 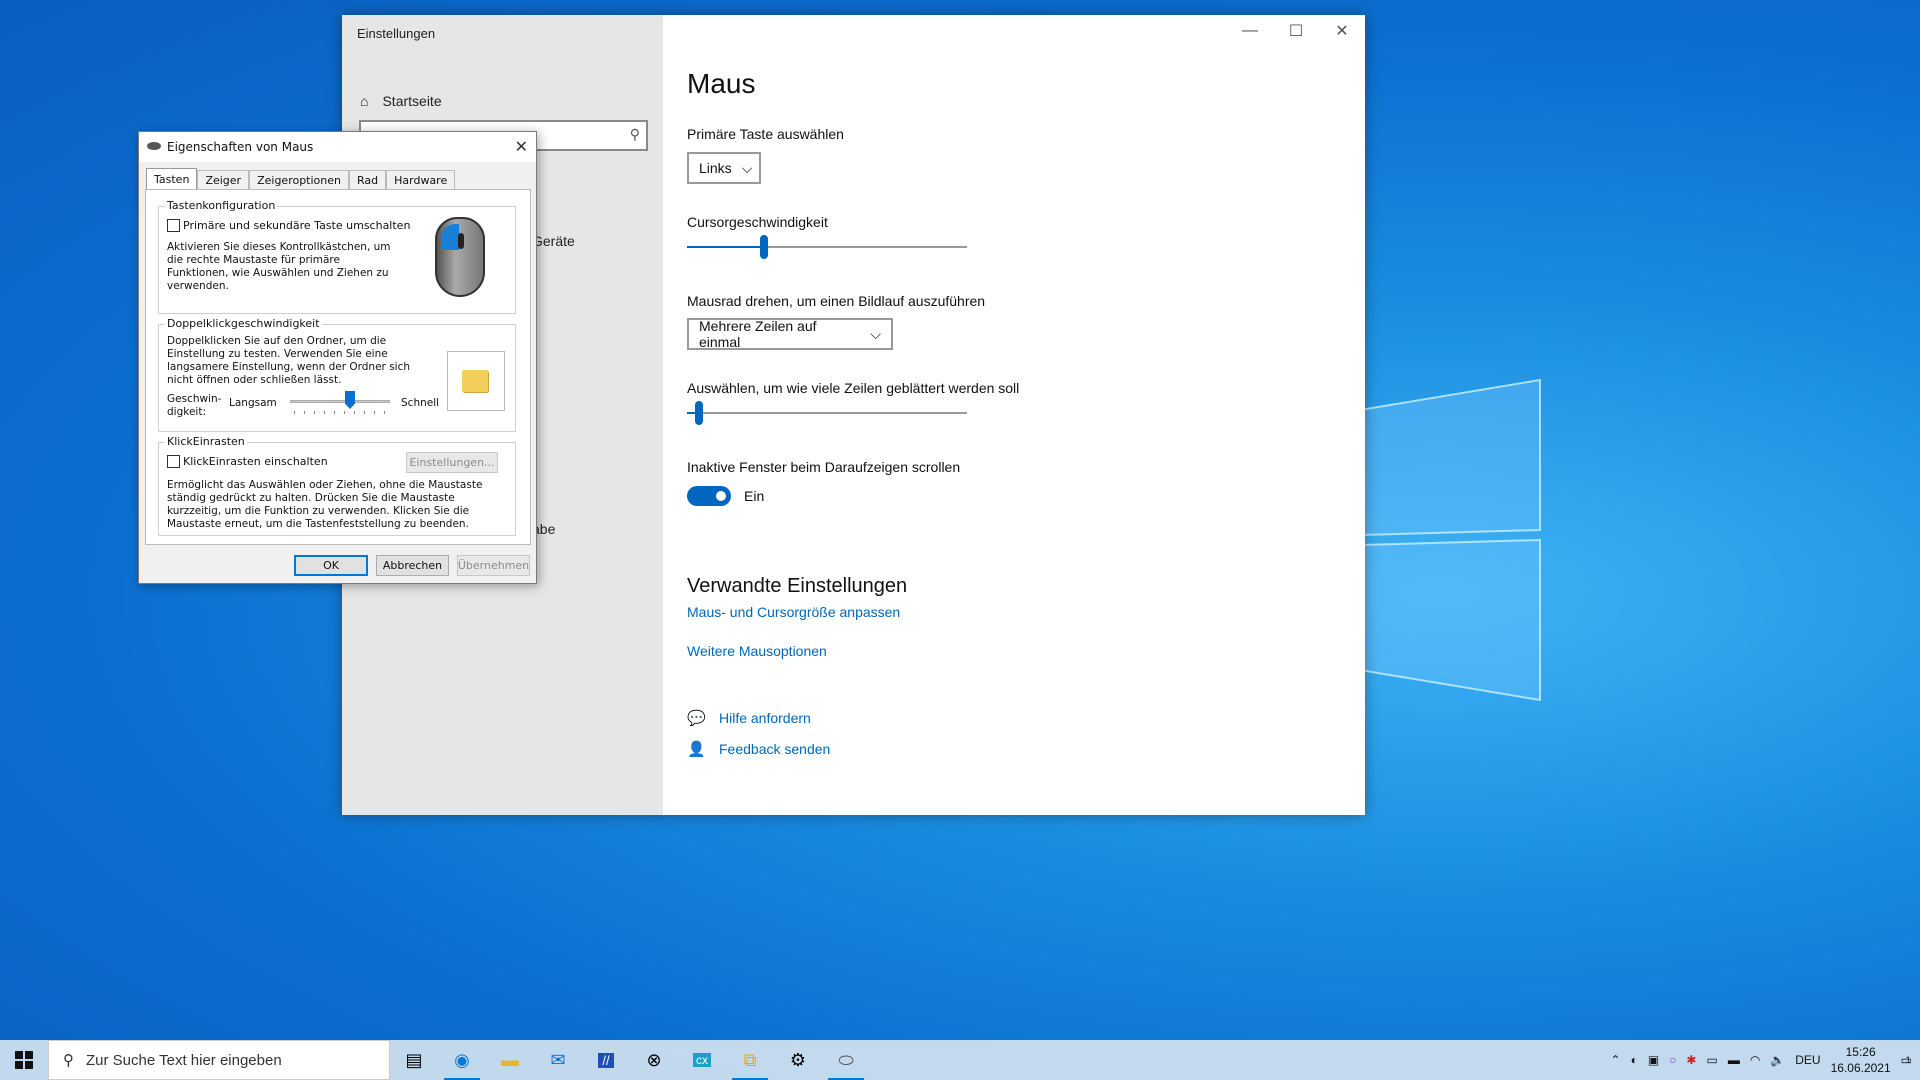 What do you see at coordinates (461, 241) in the screenshot?
I see `mouse-wheel` at bounding box center [461, 241].